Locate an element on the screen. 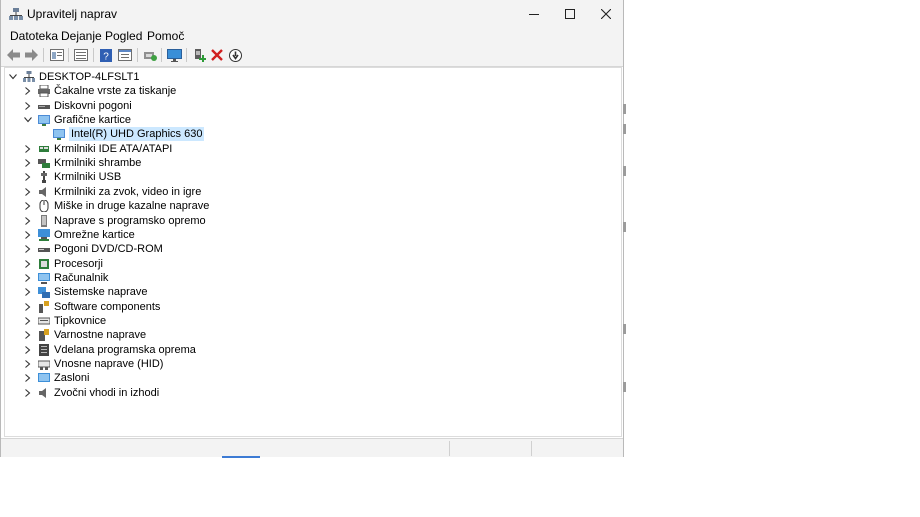 This screenshot has height=517, width=920. forward-icon is located at coordinates (31, 55).